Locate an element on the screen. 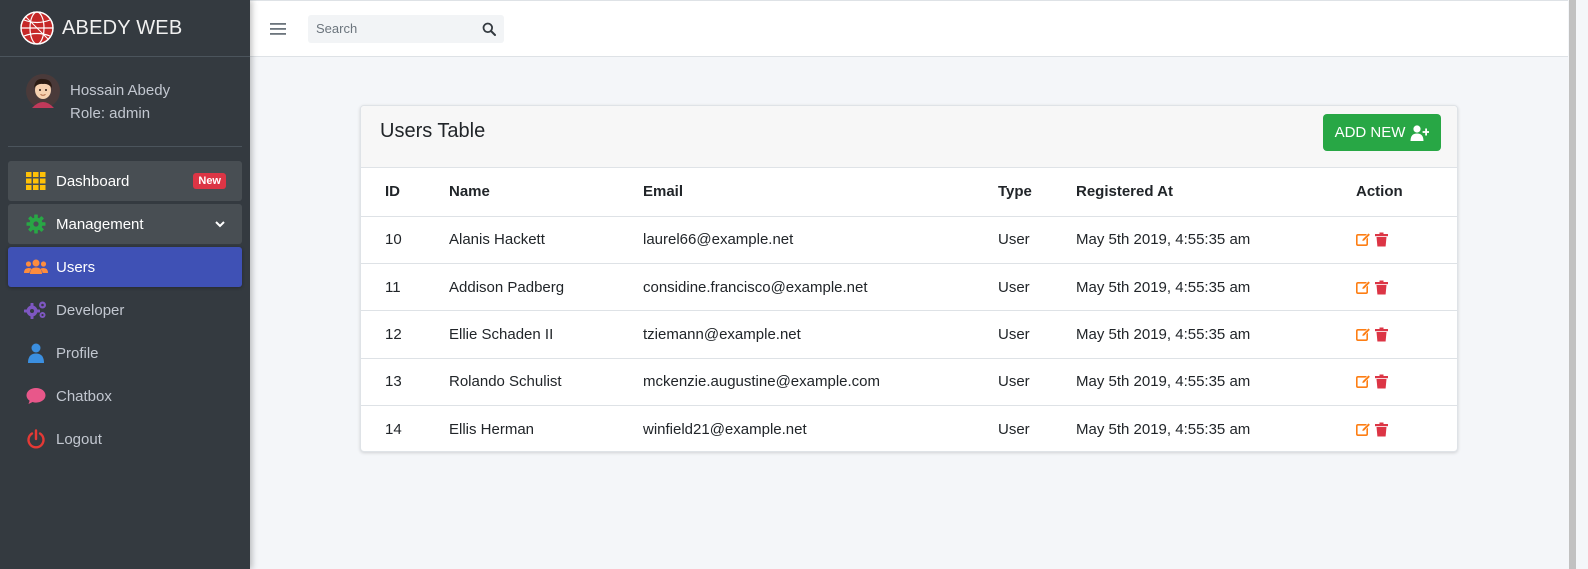 The height and width of the screenshot is (569, 1588). sidebar-item-dashboard: Dashboard New is located at coordinates (125, 181).